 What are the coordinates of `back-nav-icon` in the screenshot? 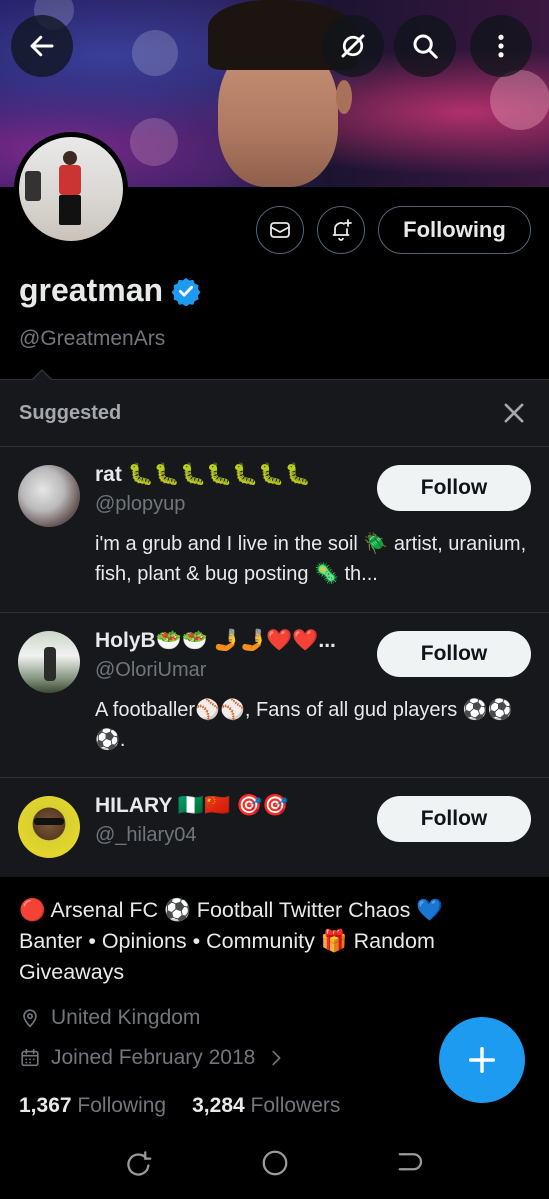 It's located at (411, 1163).